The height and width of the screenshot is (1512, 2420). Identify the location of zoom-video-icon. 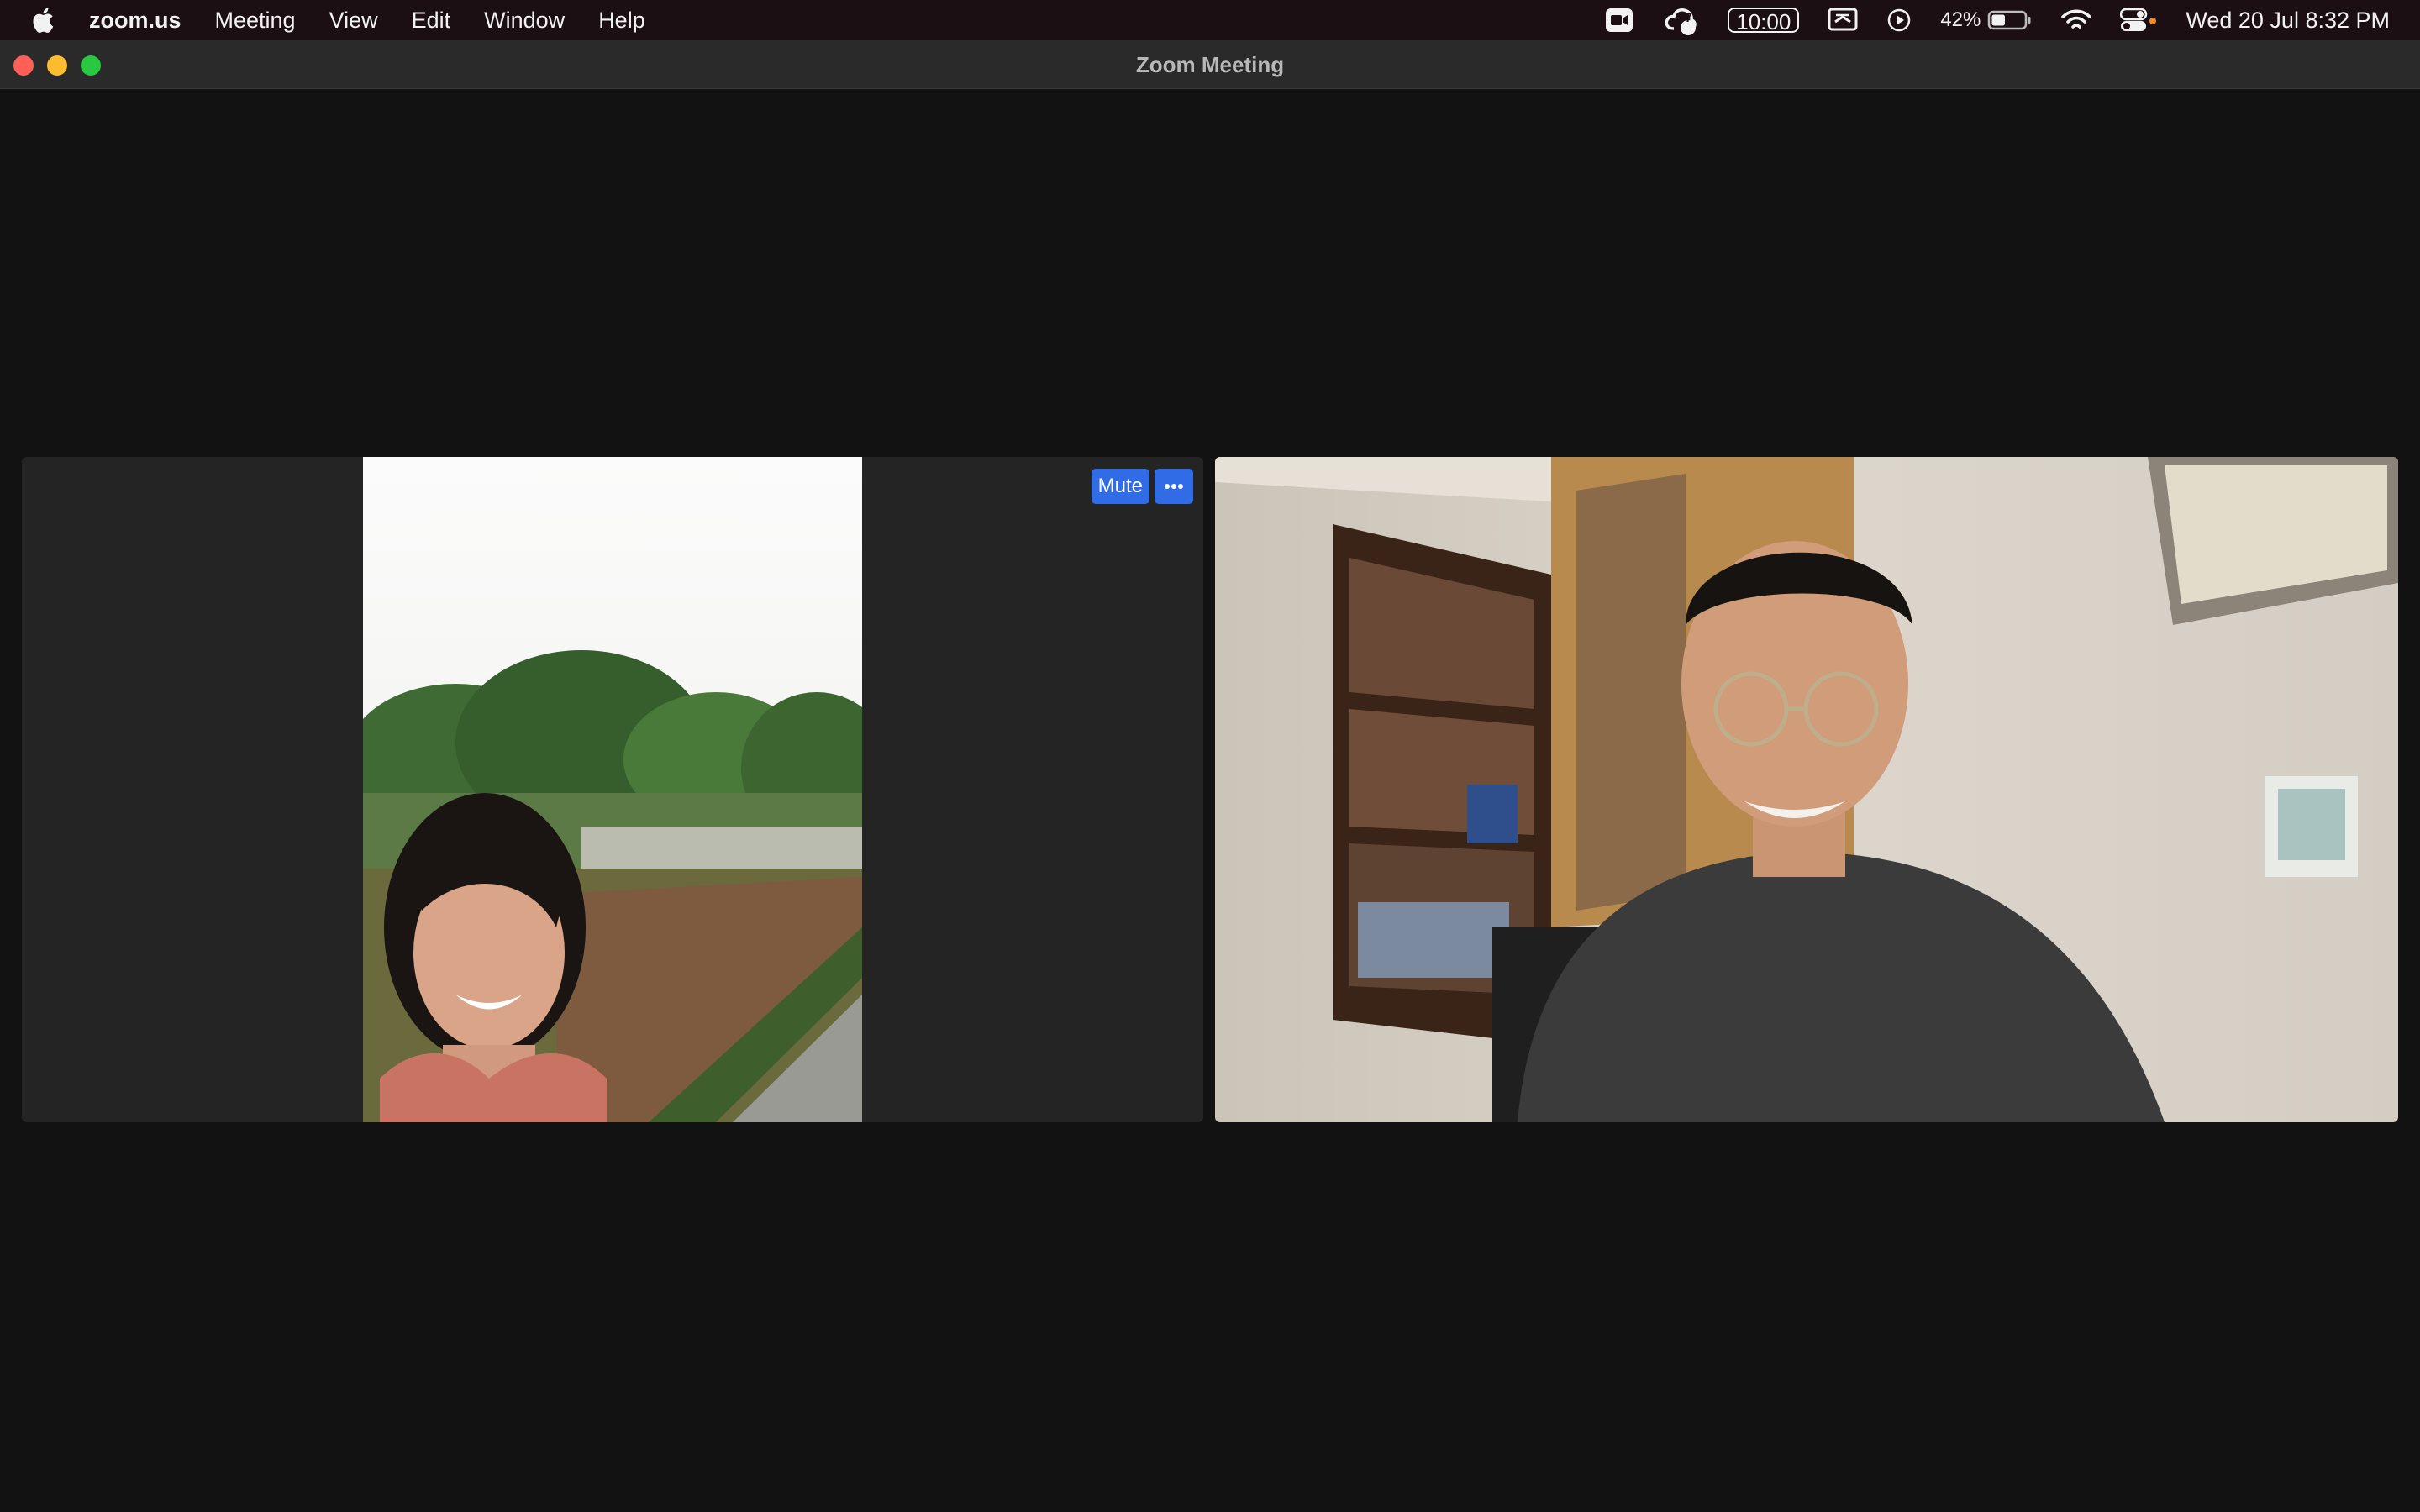
(1619, 20).